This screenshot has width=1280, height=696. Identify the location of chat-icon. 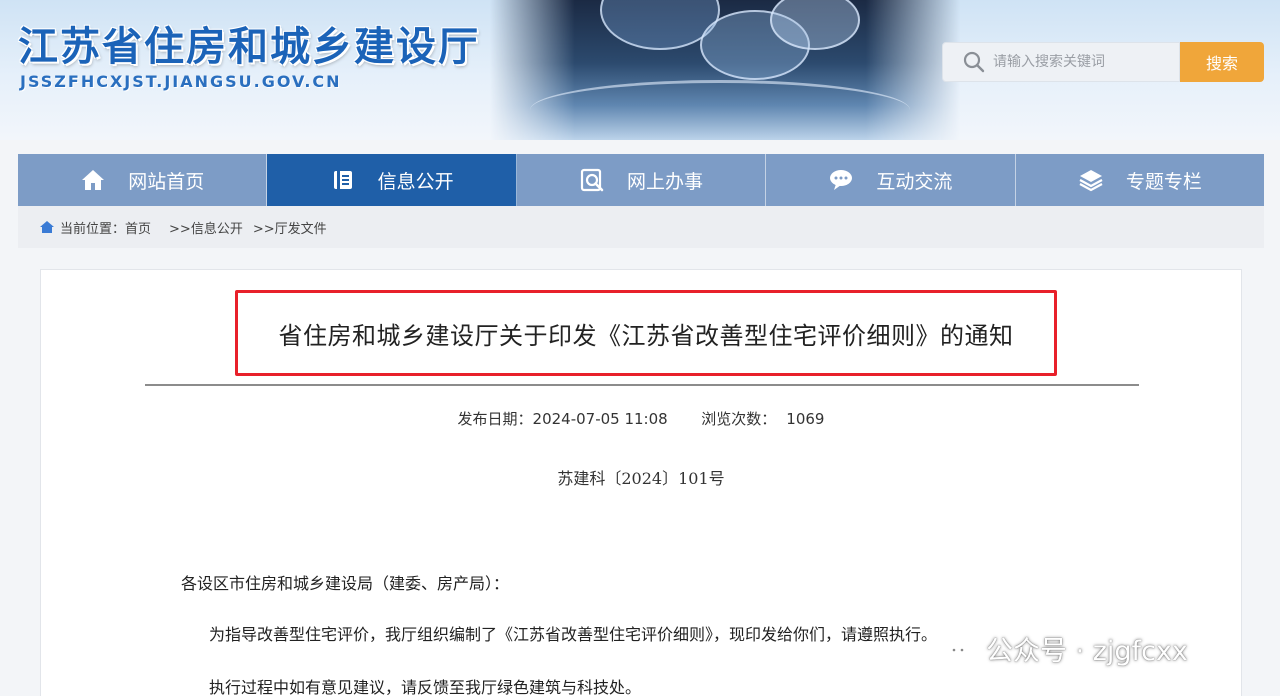
(841, 180).